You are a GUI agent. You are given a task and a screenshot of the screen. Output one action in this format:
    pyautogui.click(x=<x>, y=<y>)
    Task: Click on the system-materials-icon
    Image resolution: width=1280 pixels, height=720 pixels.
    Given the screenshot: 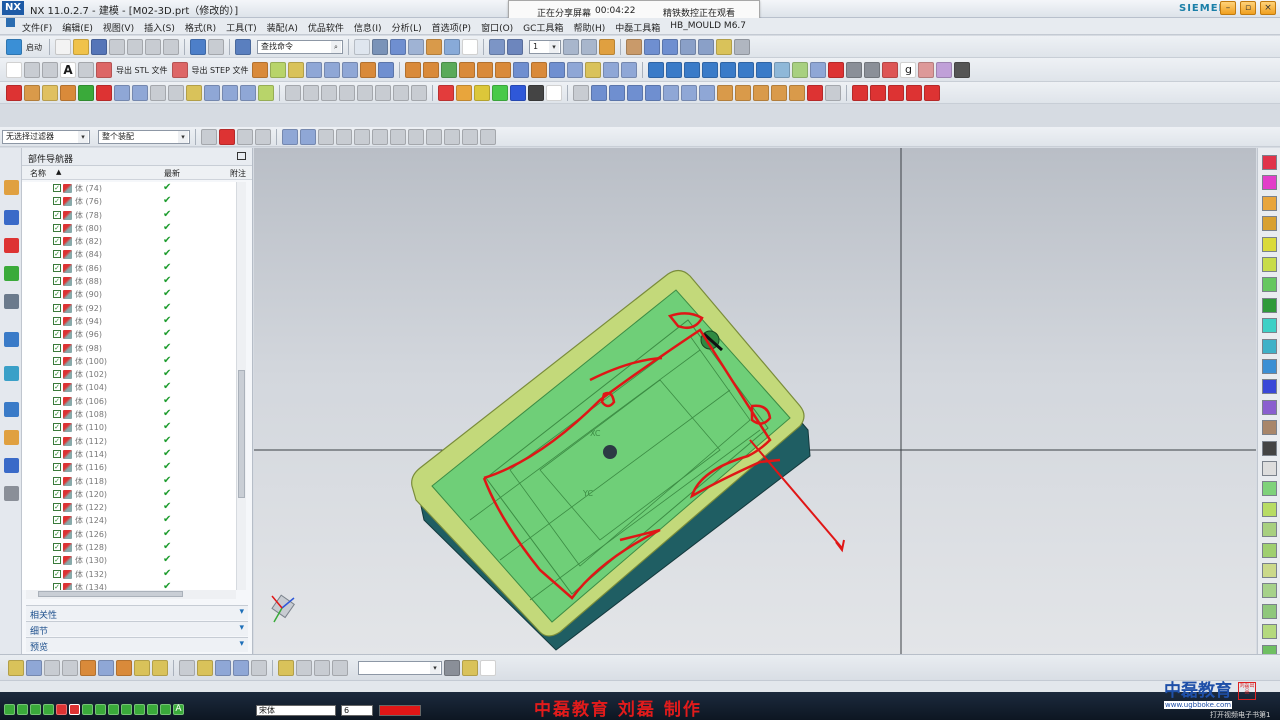 What is the action you would take?
    pyautogui.click(x=11, y=409)
    